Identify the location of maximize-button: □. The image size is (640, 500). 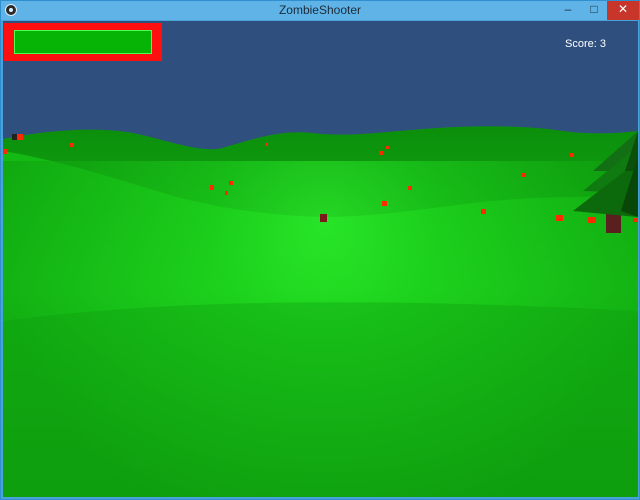
(594, 10).